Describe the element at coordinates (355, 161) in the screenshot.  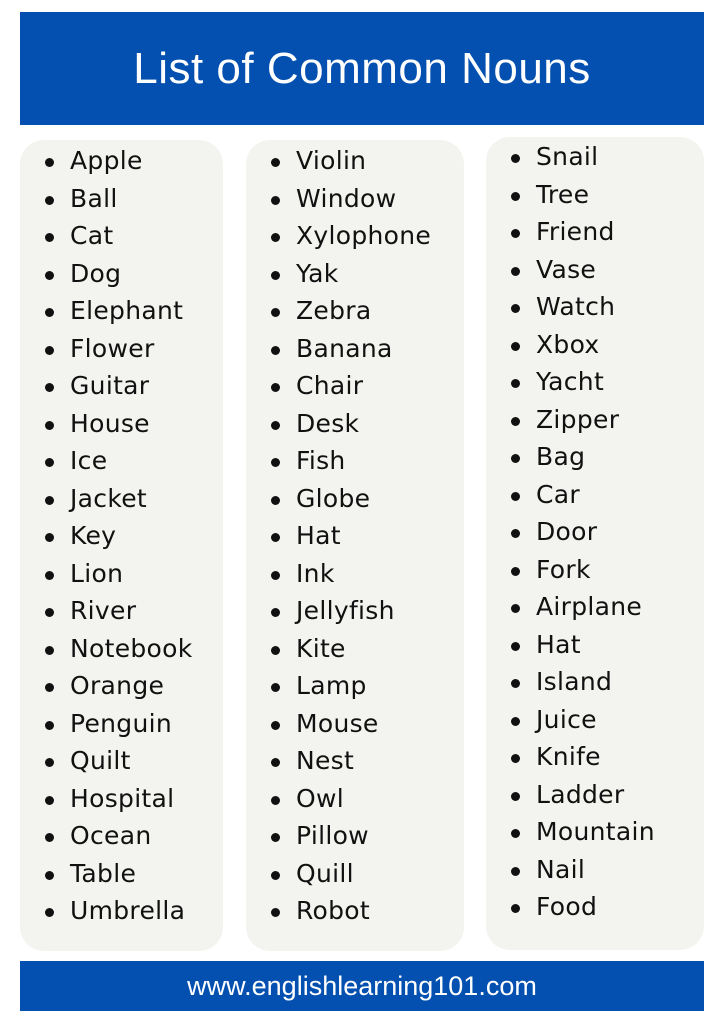
I see `noun-list-item: Violin` at that location.